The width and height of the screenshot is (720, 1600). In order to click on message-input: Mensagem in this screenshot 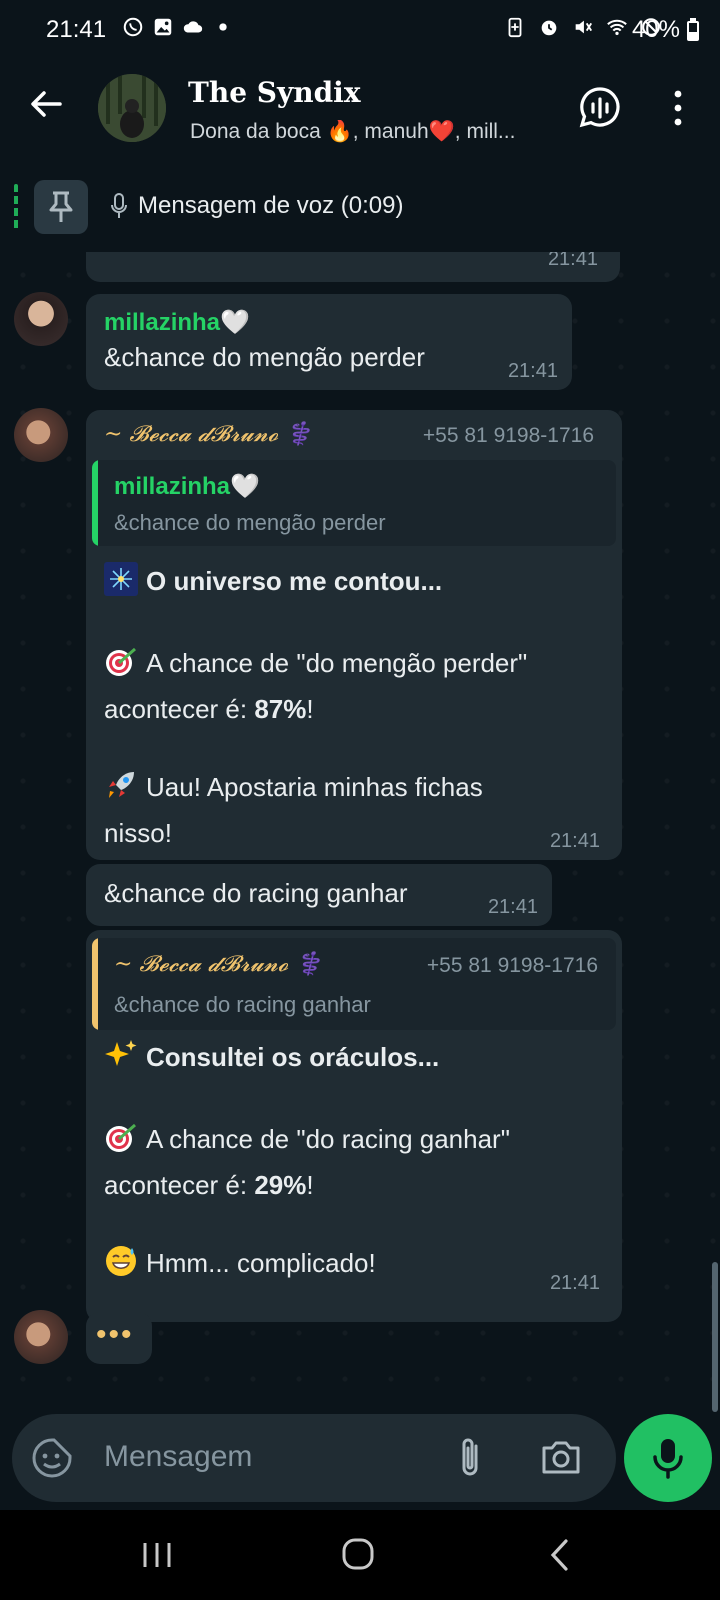, I will do `click(178, 1457)`.